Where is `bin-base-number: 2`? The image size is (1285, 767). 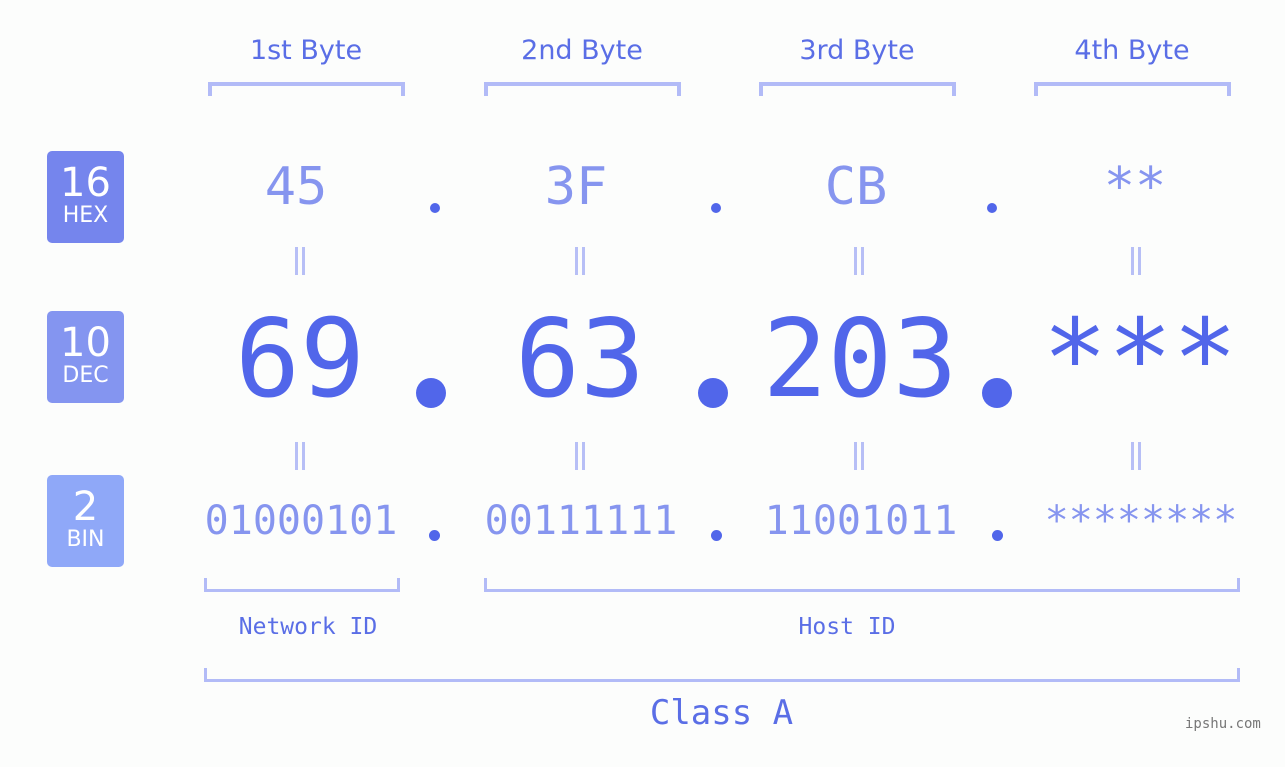 bin-base-number: 2 is located at coordinates (85, 507).